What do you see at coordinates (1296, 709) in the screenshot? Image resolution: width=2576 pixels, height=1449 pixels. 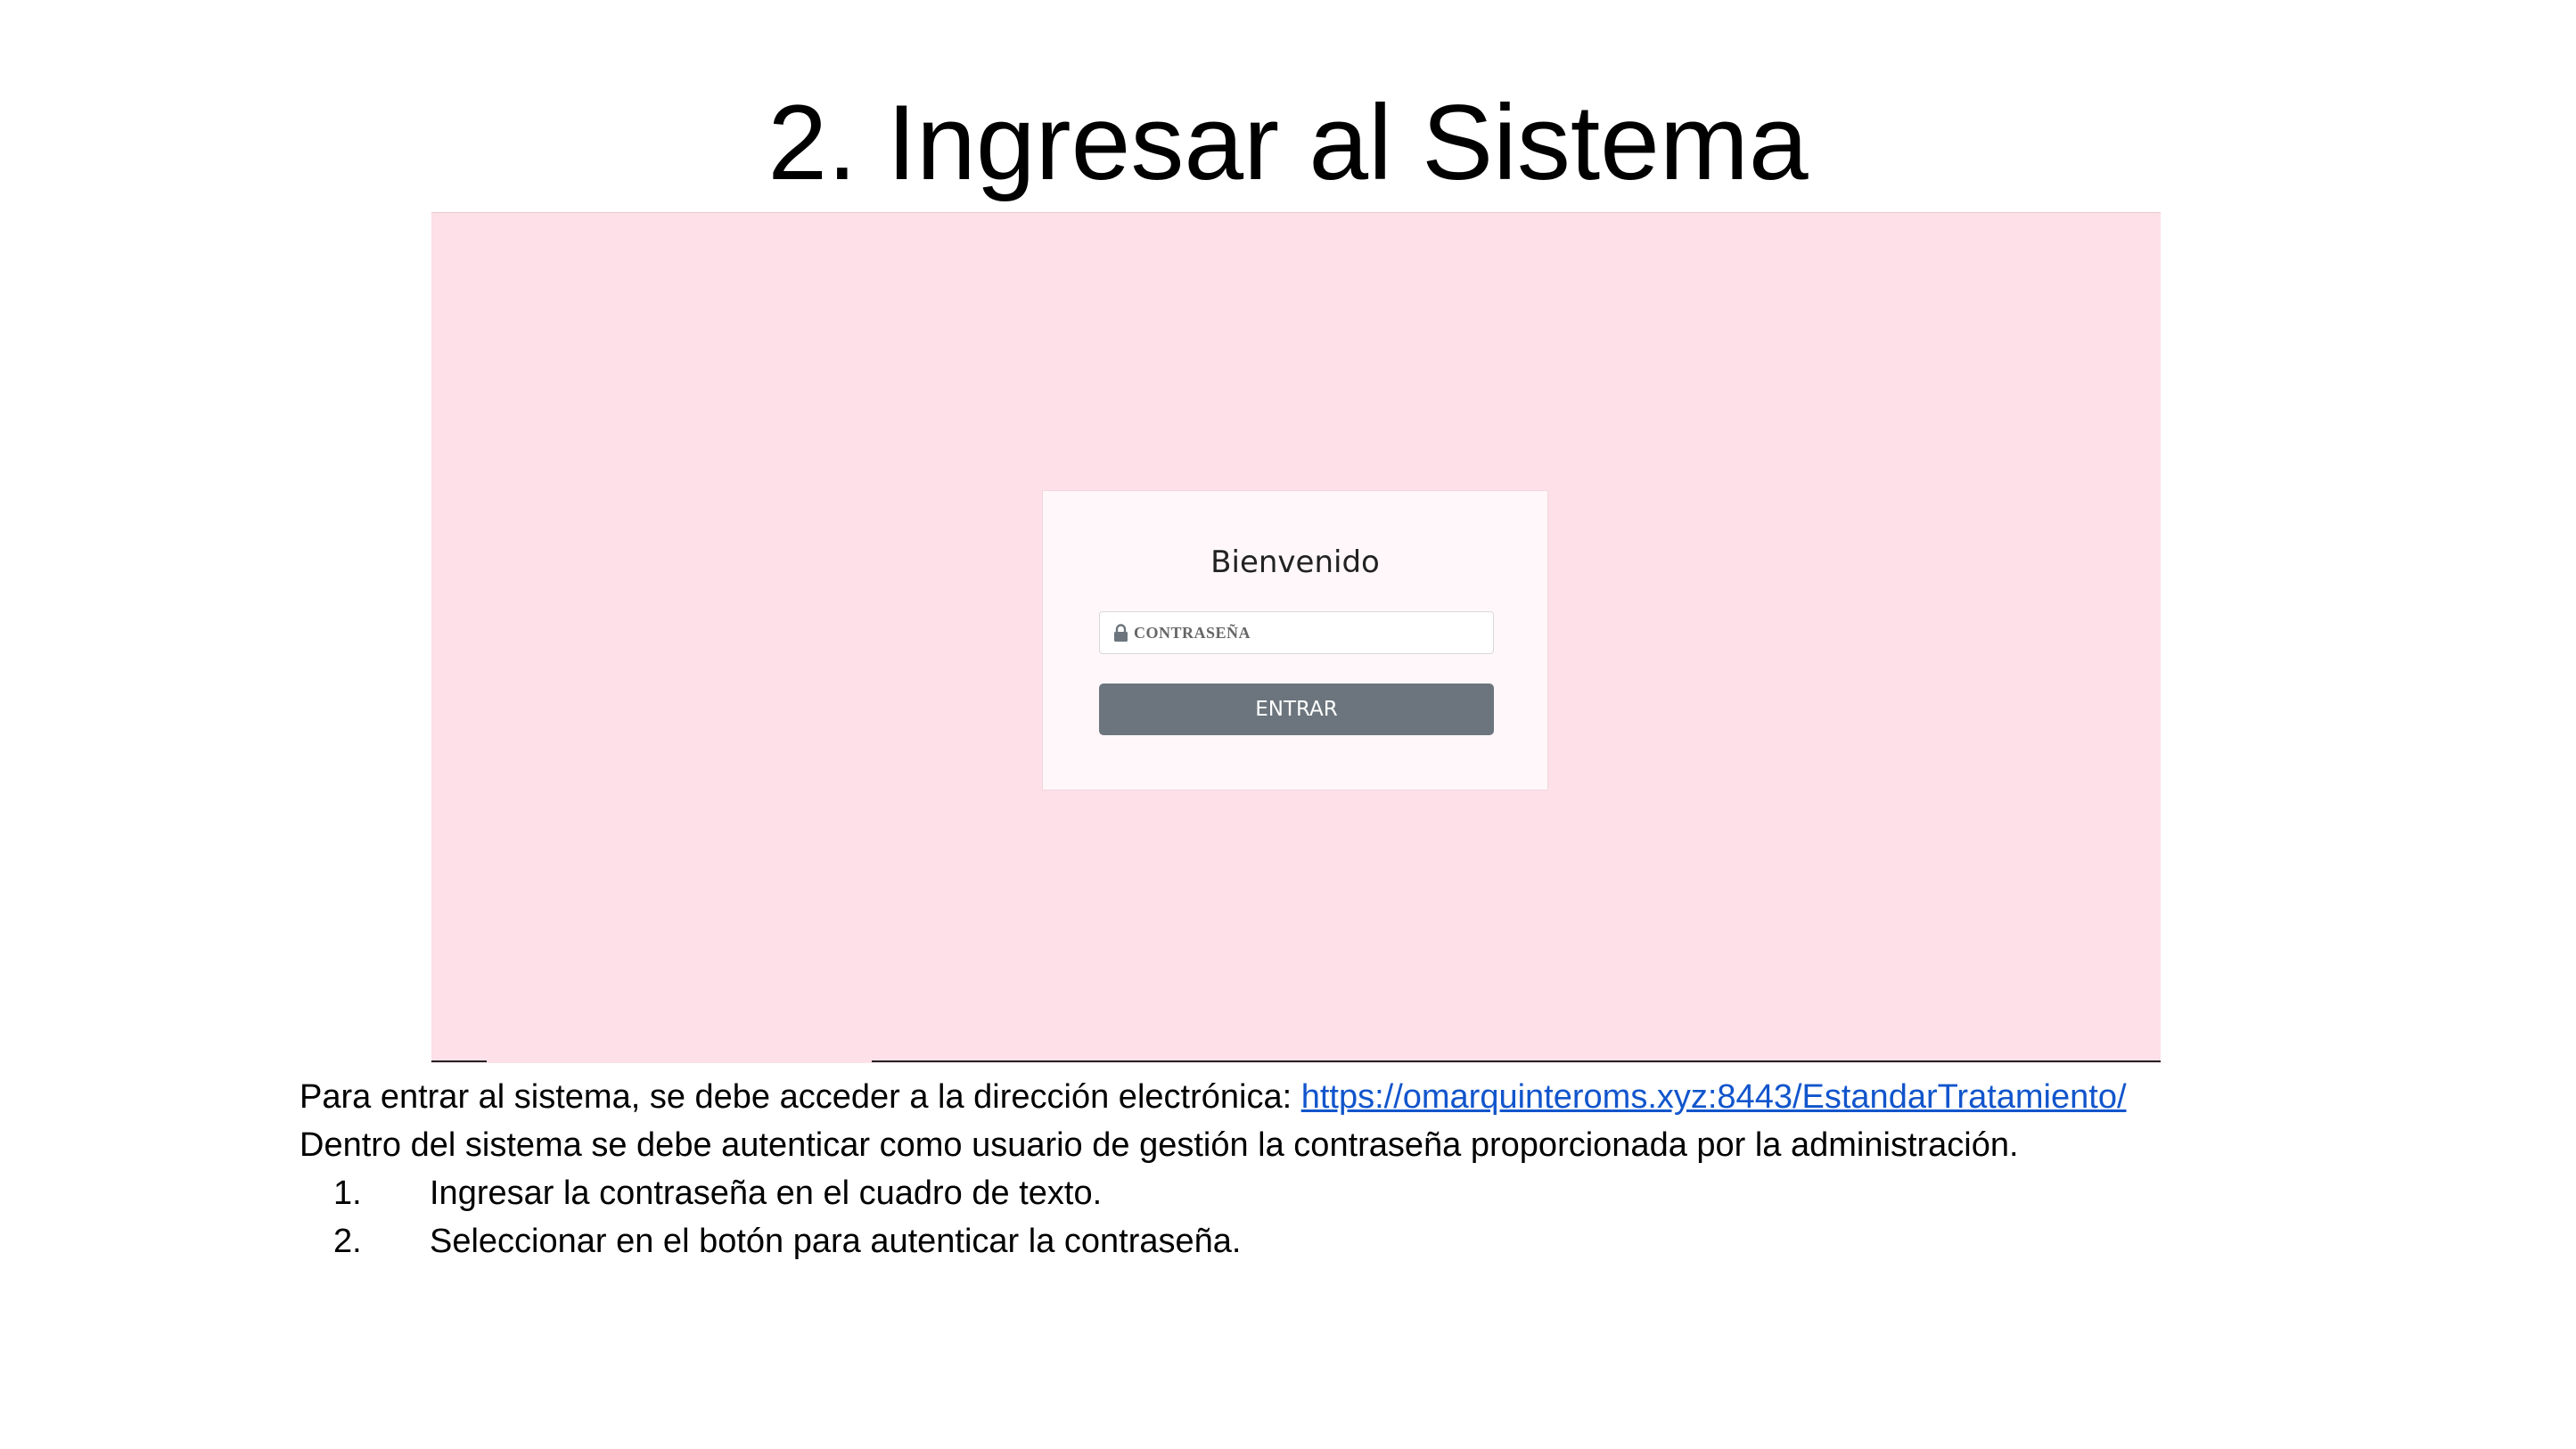 I see `enter-button: ENTRAR` at bounding box center [1296, 709].